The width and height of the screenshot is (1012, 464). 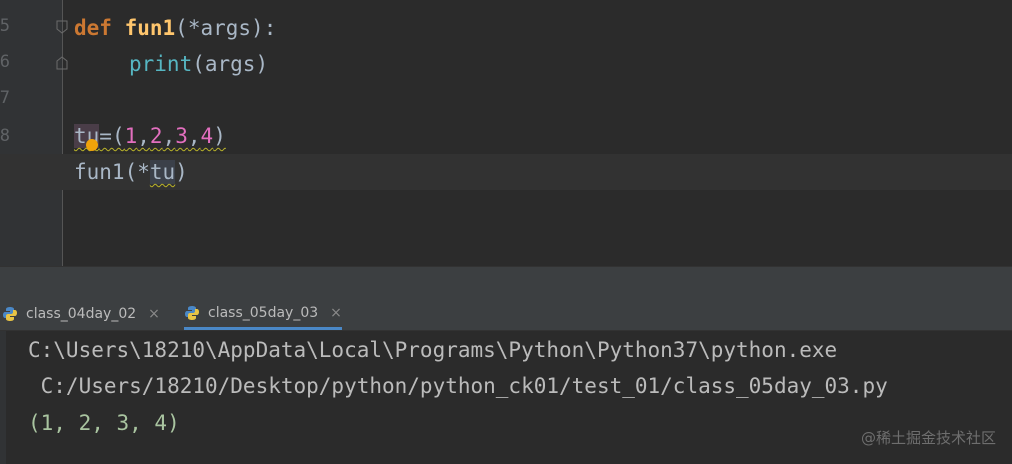 I want to click on keyword-def: def, so click(x=93, y=28).